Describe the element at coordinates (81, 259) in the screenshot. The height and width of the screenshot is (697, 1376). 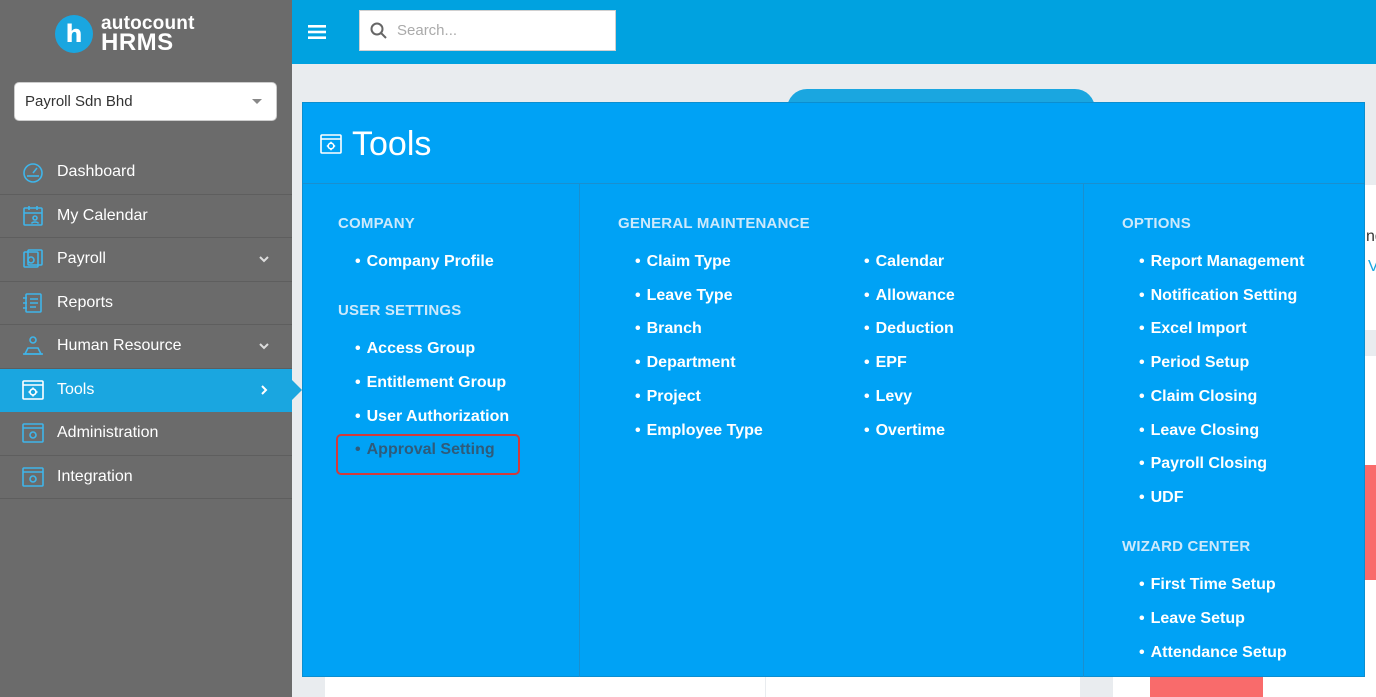
I see `sidebar-item-label: Payroll` at that location.